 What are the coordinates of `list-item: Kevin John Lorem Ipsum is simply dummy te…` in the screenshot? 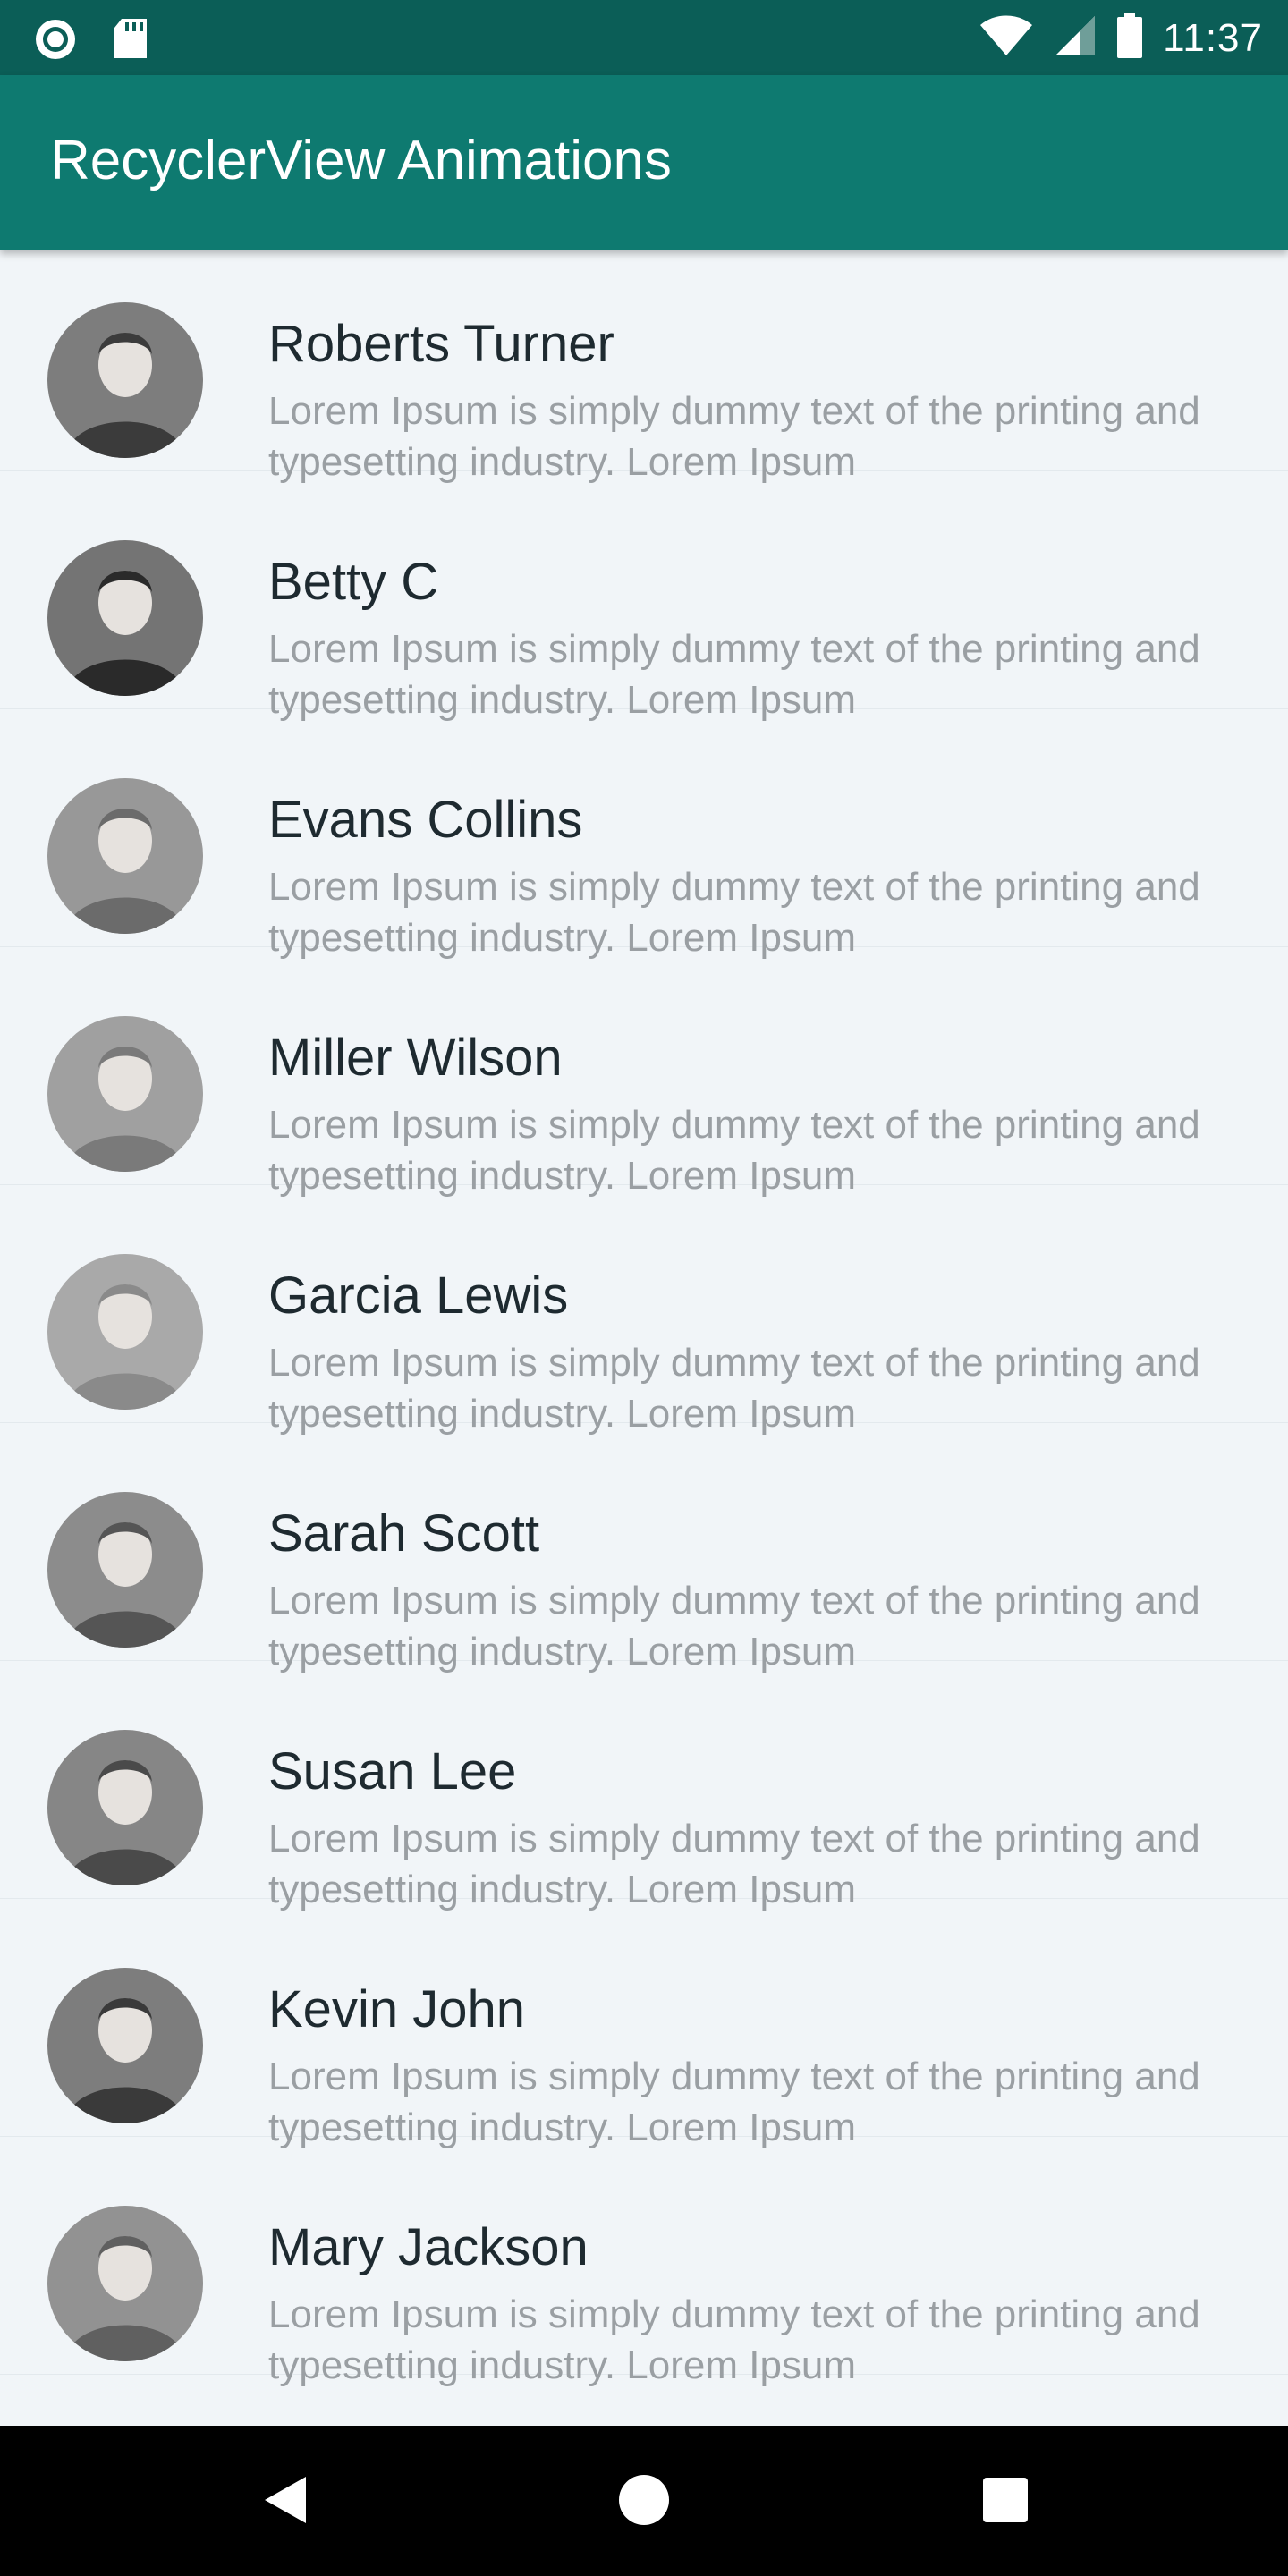 It's located at (644, 2024).